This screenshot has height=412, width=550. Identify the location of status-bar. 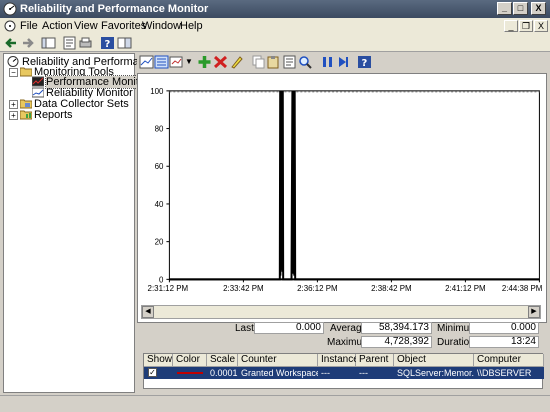
(275, 403).